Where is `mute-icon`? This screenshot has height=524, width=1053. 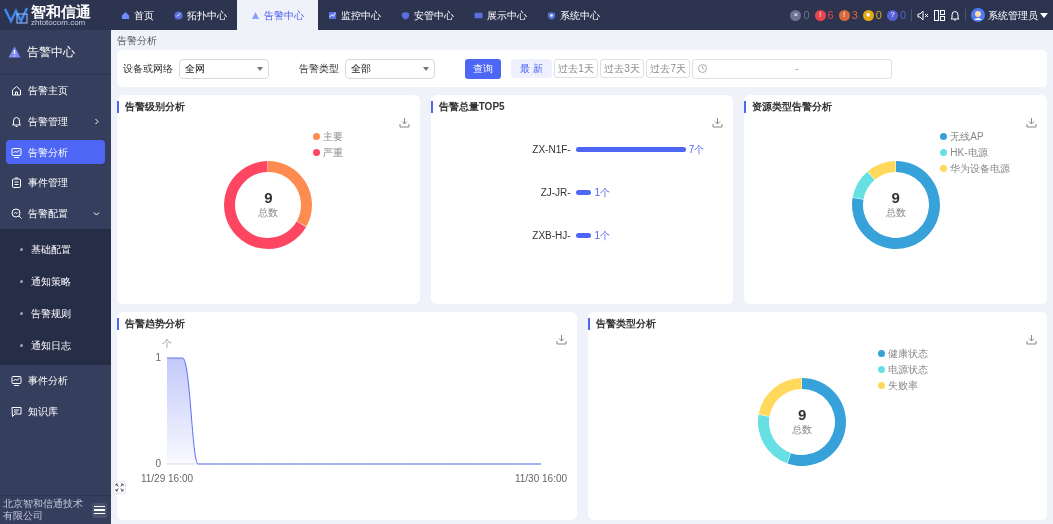
mute-icon is located at coordinates (923, 15).